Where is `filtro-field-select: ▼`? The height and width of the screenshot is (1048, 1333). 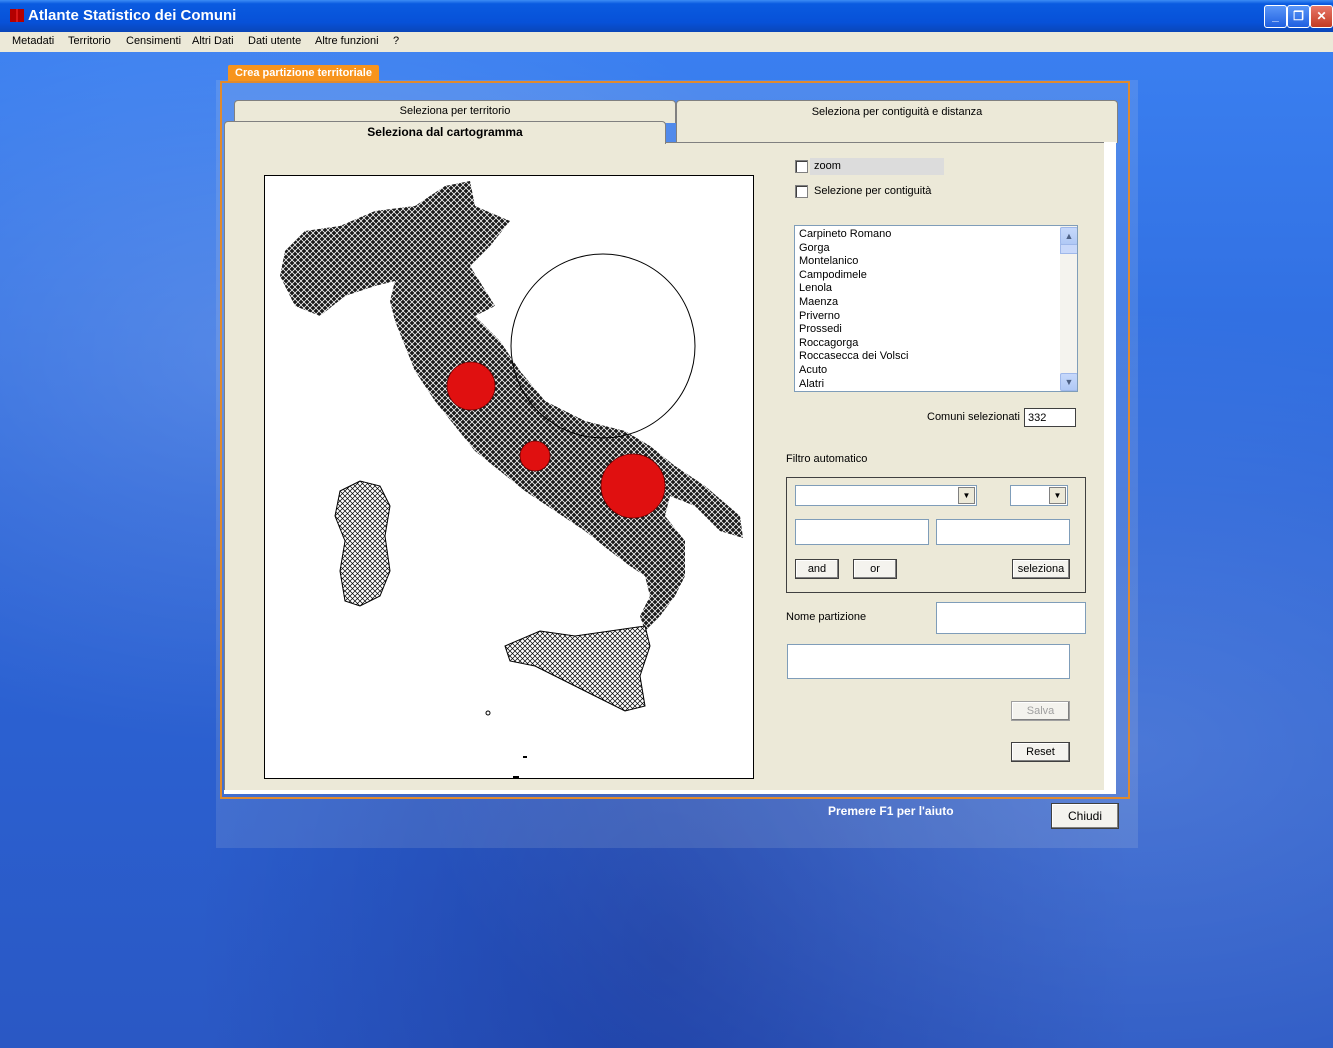
filtro-field-select: ▼ is located at coordinates (886, 495).